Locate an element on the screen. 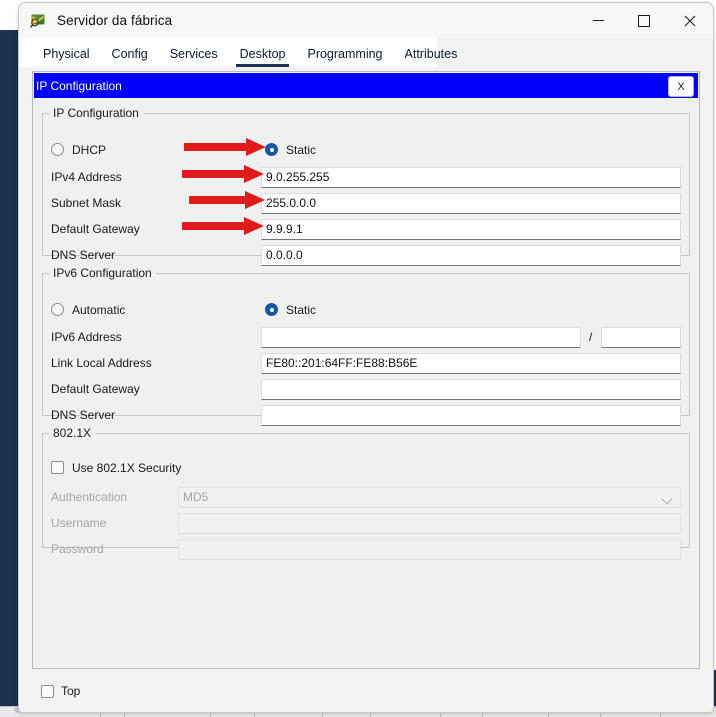 This screenshot has width=716, height=717. link-local-address-input: FE80::201:64FF:FE88:B56E is located at coordinates (471, 363).